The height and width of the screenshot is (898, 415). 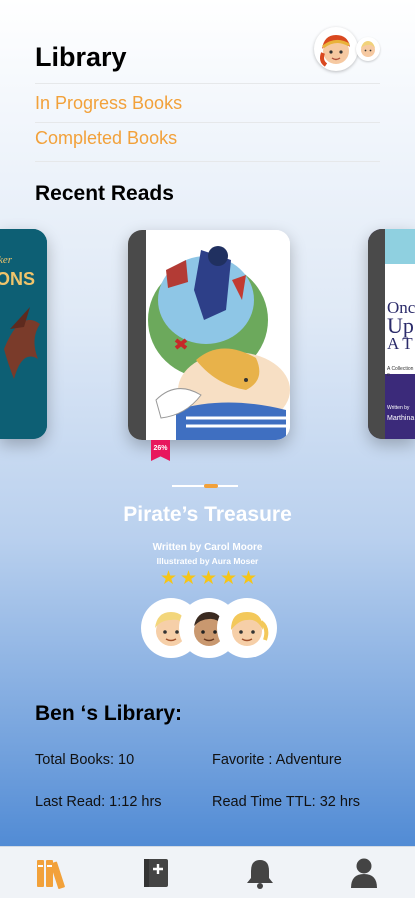 I want to click on pirate-illustration, so click(x=218, y=335).